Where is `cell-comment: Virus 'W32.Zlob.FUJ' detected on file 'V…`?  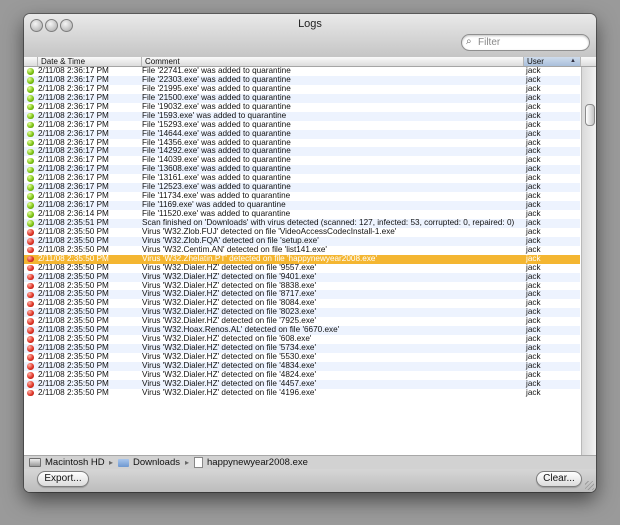
cell-comment: Virus 'W32.Zlob.FUJ' detected on file 'V… is located at coordinates (269, 231).